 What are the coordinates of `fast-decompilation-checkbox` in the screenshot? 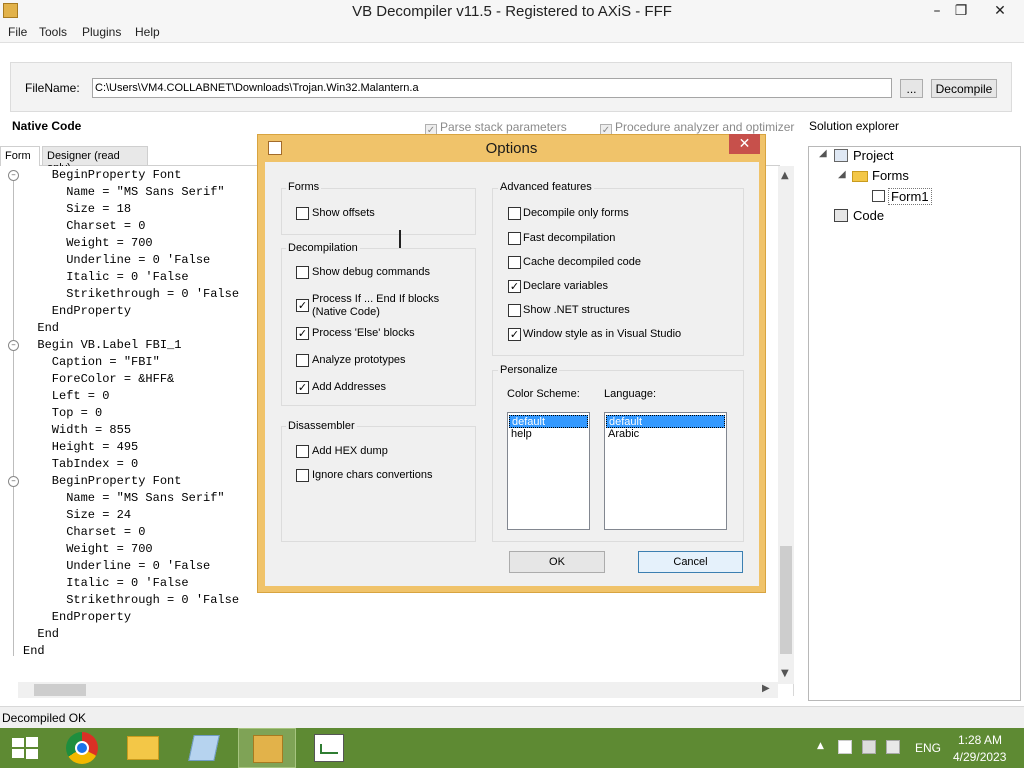 It's located at (514, 238).